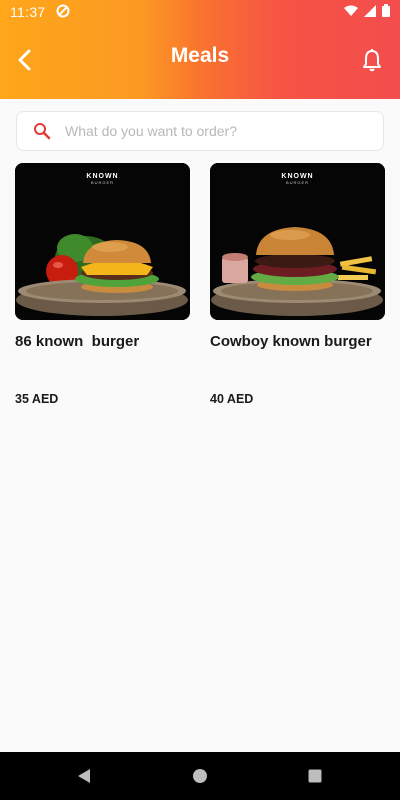  What do you see at coordinates (205, 131) in the screenshot?
I see `search-input` at bounding box center [205, 131].